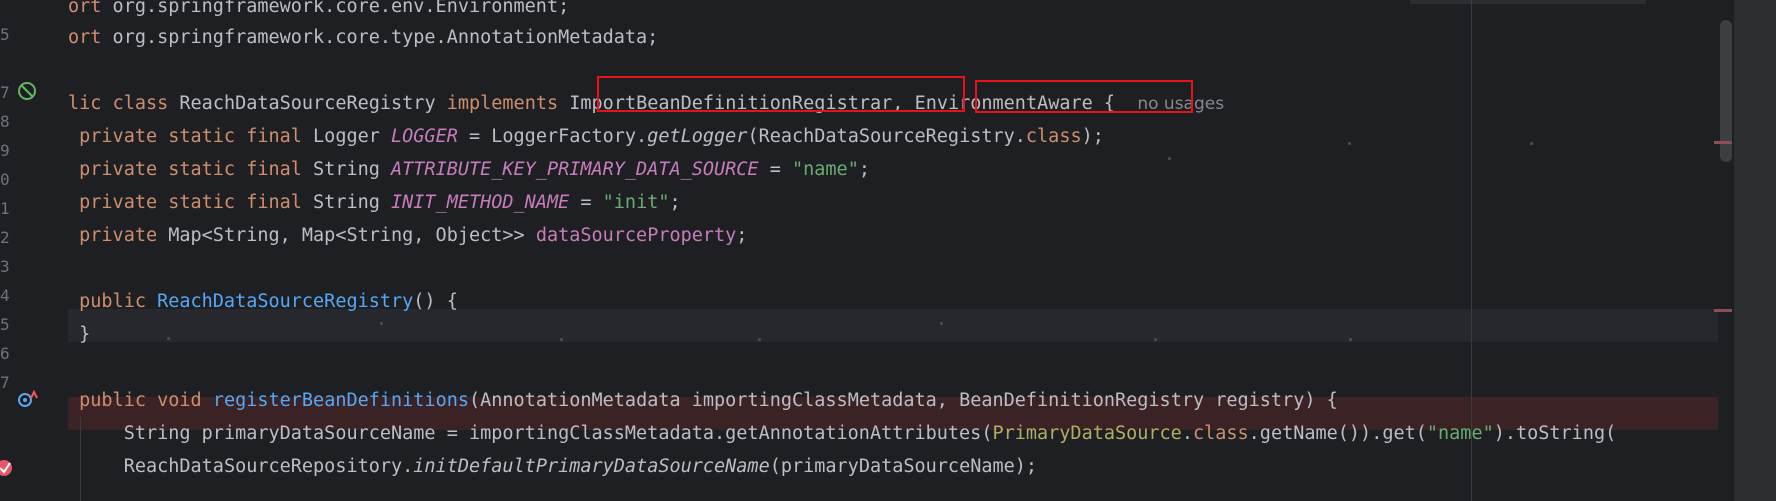  I want to click on line-number: 7, so click(5, 382).